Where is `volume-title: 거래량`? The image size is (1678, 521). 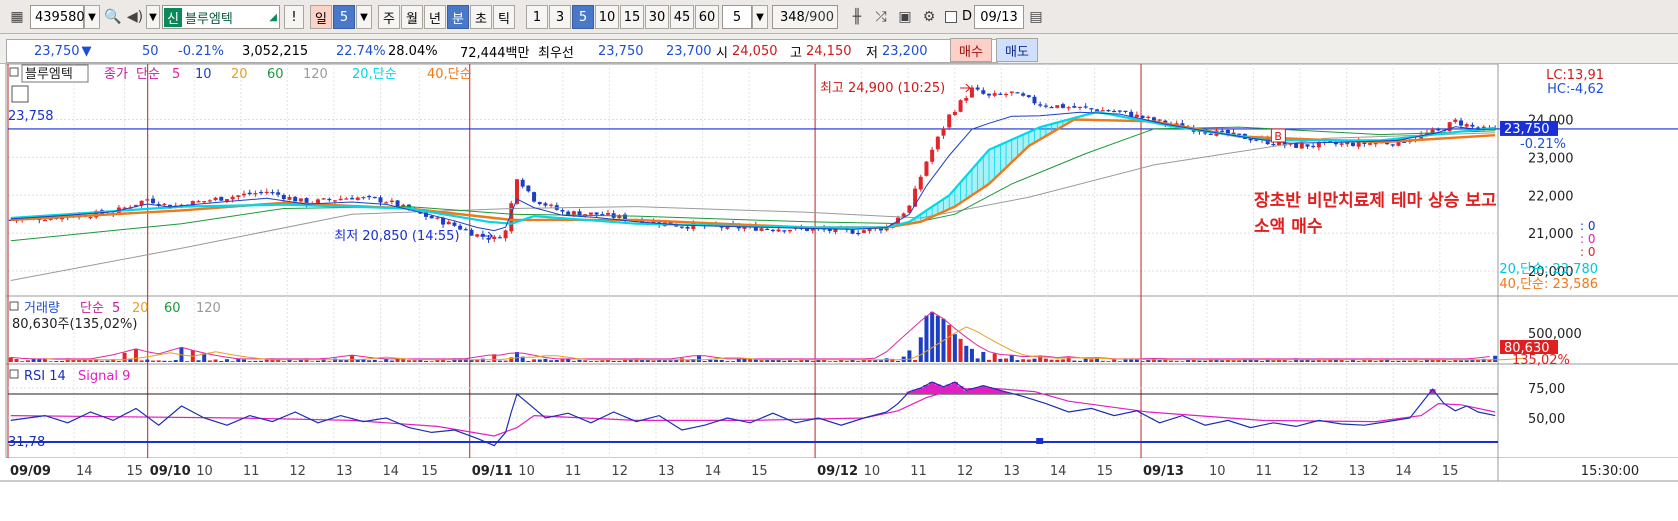 volume-title: 거래량 is located at coordinates (42, 308).